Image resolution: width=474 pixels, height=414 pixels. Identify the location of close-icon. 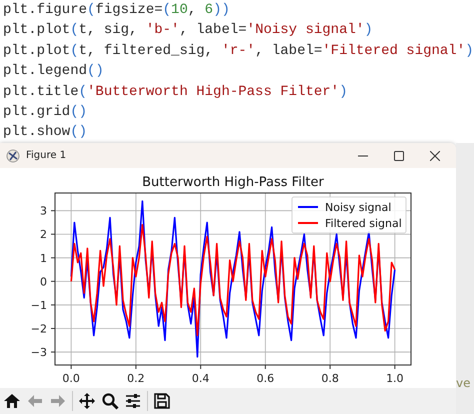
(435, 155).